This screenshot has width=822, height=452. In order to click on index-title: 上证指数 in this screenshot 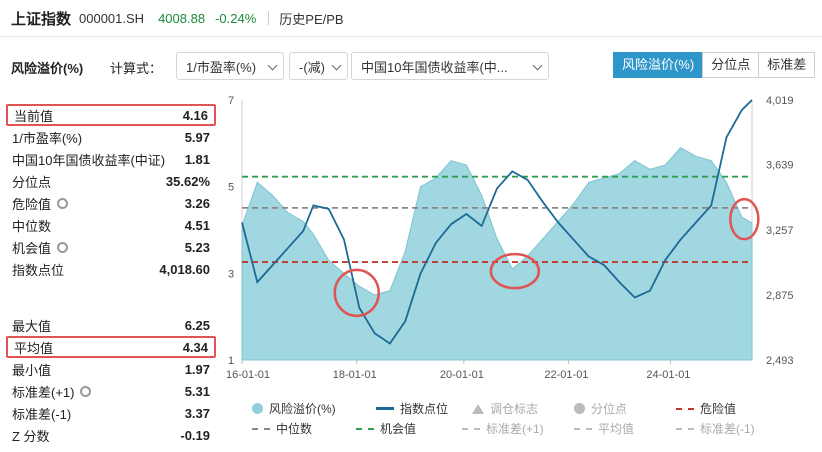, I will do `click(41, 19)`.